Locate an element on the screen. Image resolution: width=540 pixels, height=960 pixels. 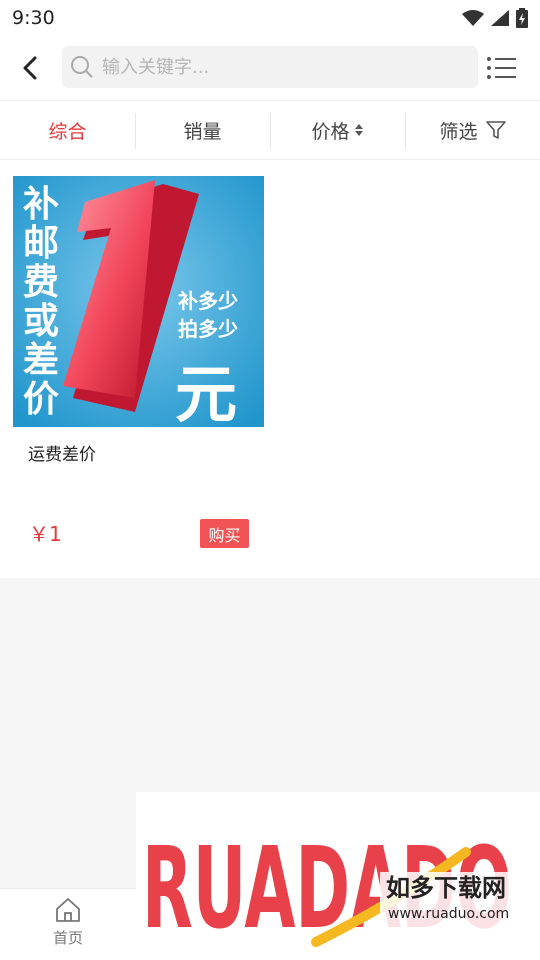
sort-sales: 销量 is located at coordinates (202, 130).